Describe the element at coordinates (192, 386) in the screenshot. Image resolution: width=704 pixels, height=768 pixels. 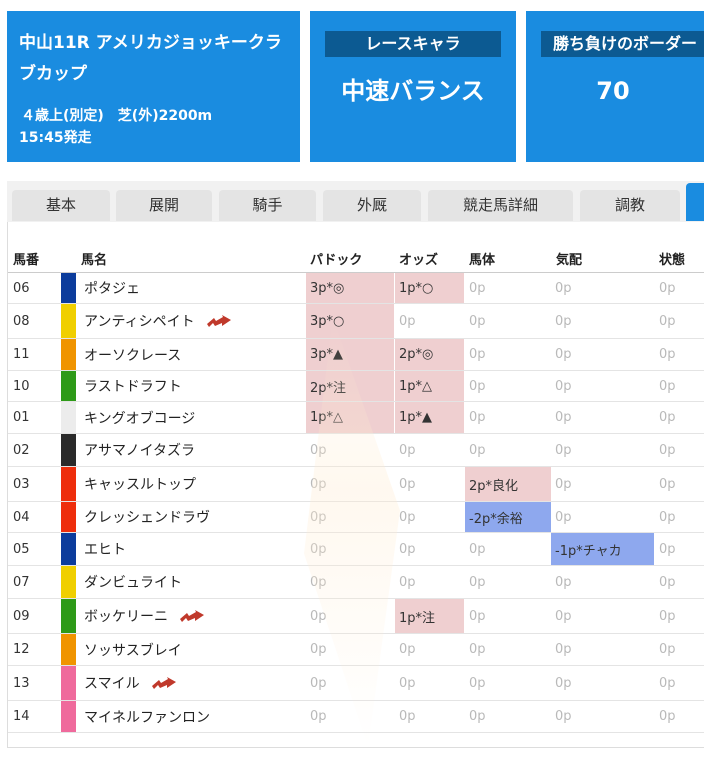
I see `horse-name-cell: ラストドラフト` at that location.